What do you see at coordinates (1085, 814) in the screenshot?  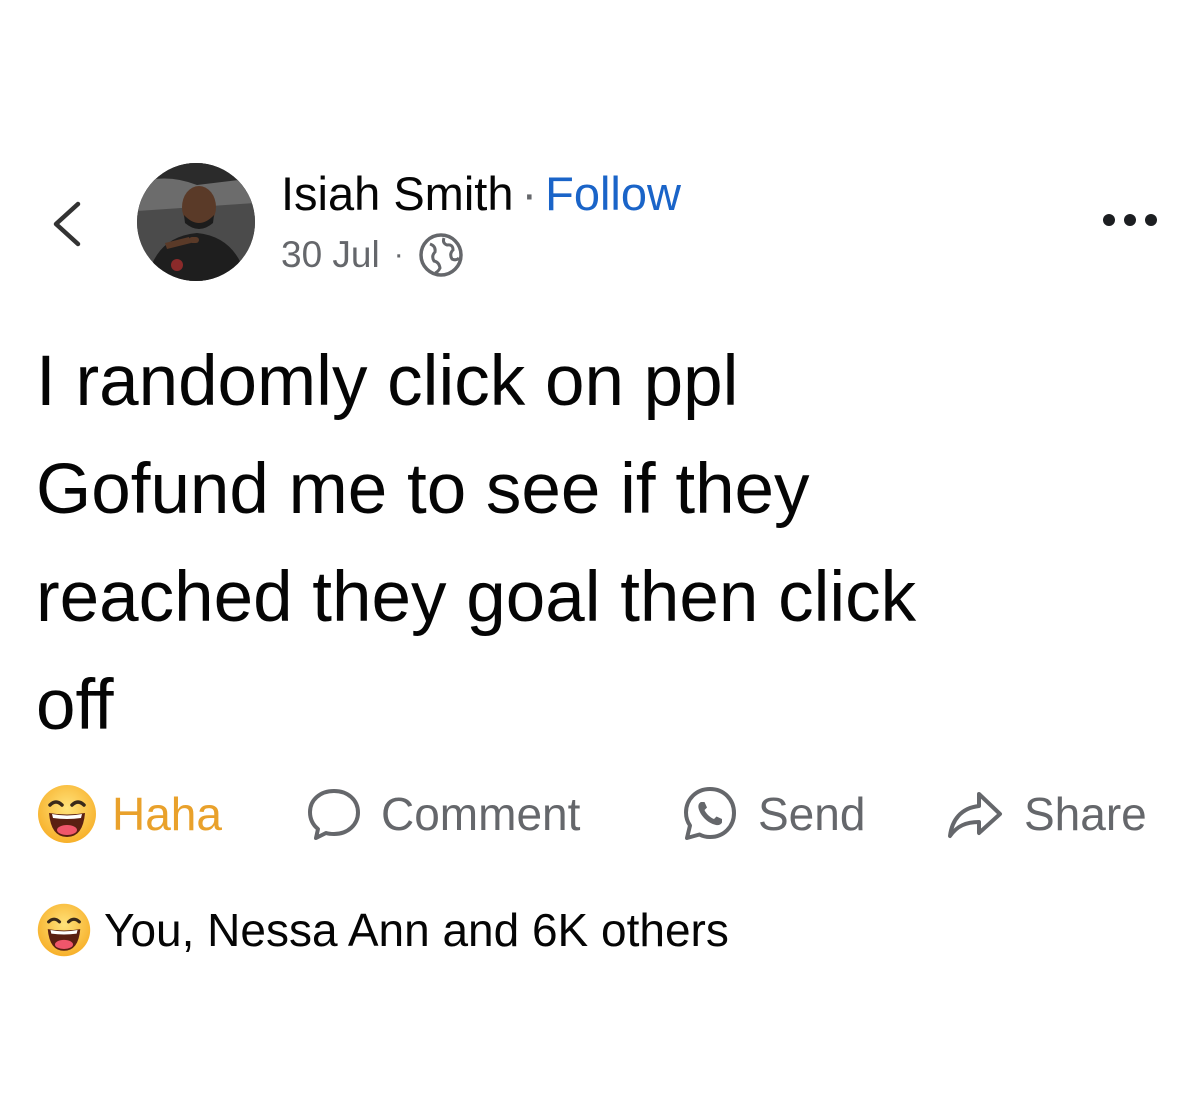 I see `share-label: Share` at bounding box center [1085, 814].